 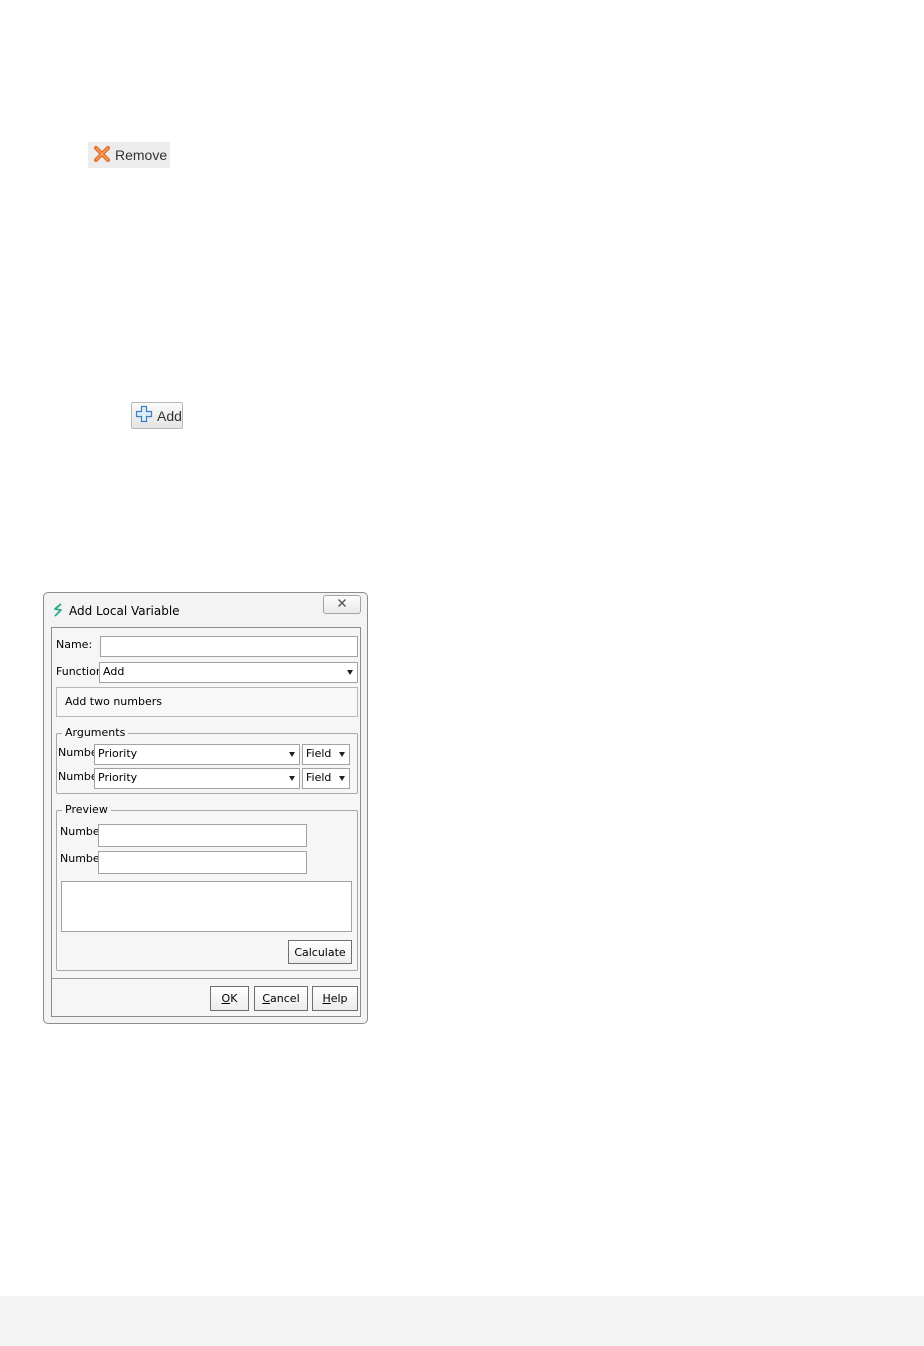 What do you see at coordinates (207, 702) in the screenshot?
I see `function-description: Add two numbers` at bounding box center [207, 702].